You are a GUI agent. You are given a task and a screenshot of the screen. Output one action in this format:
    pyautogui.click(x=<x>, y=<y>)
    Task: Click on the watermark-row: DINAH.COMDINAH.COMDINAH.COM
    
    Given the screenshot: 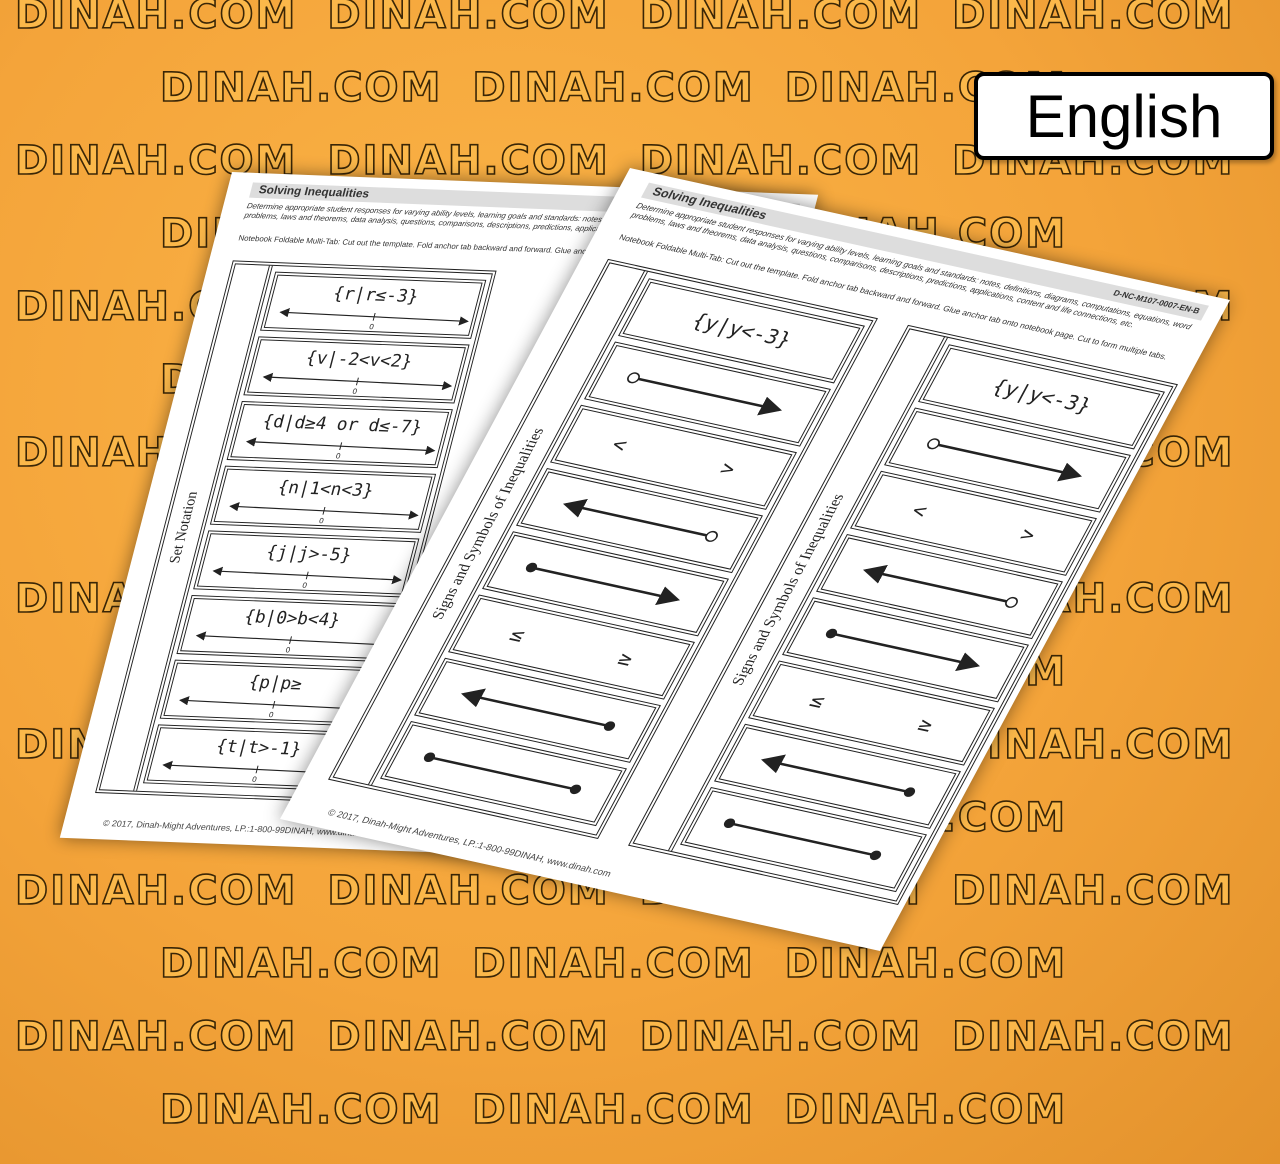 What is the action you would take?
    pyautogui.click(x=628, y=88)
    